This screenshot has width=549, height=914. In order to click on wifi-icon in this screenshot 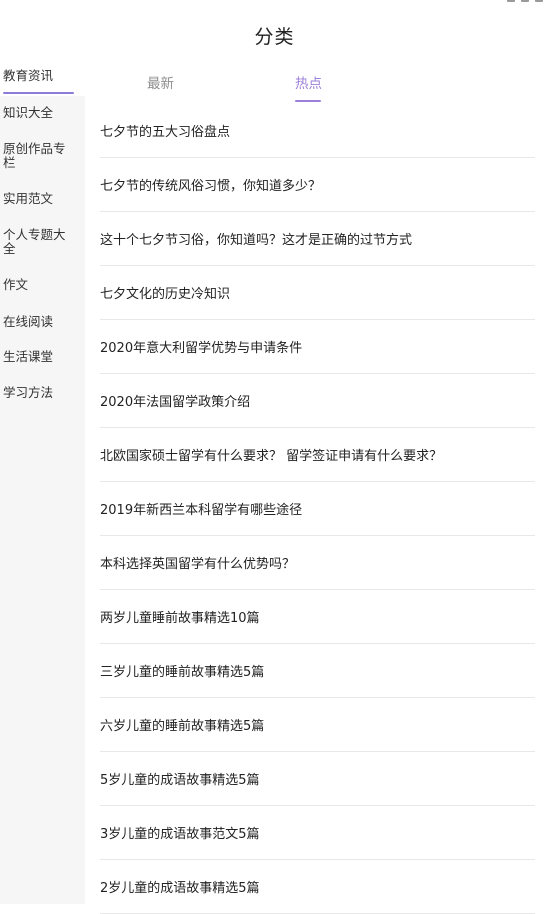, I will do `click(525, 1)`.